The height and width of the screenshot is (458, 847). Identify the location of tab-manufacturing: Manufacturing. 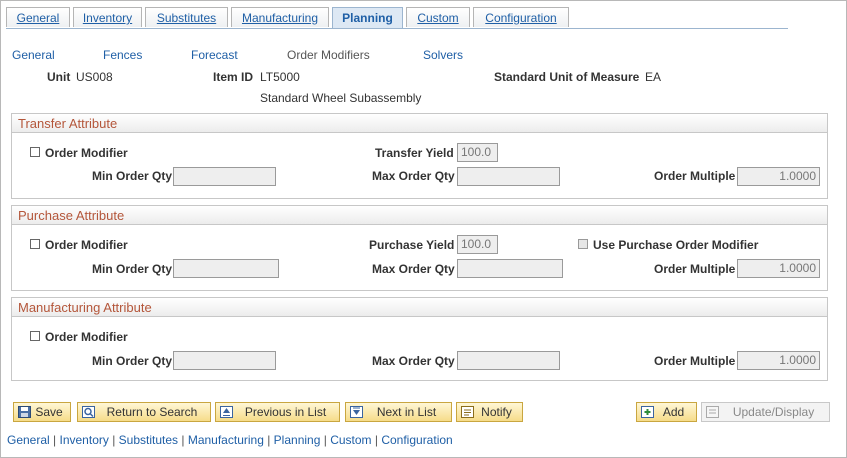
(280, 17).